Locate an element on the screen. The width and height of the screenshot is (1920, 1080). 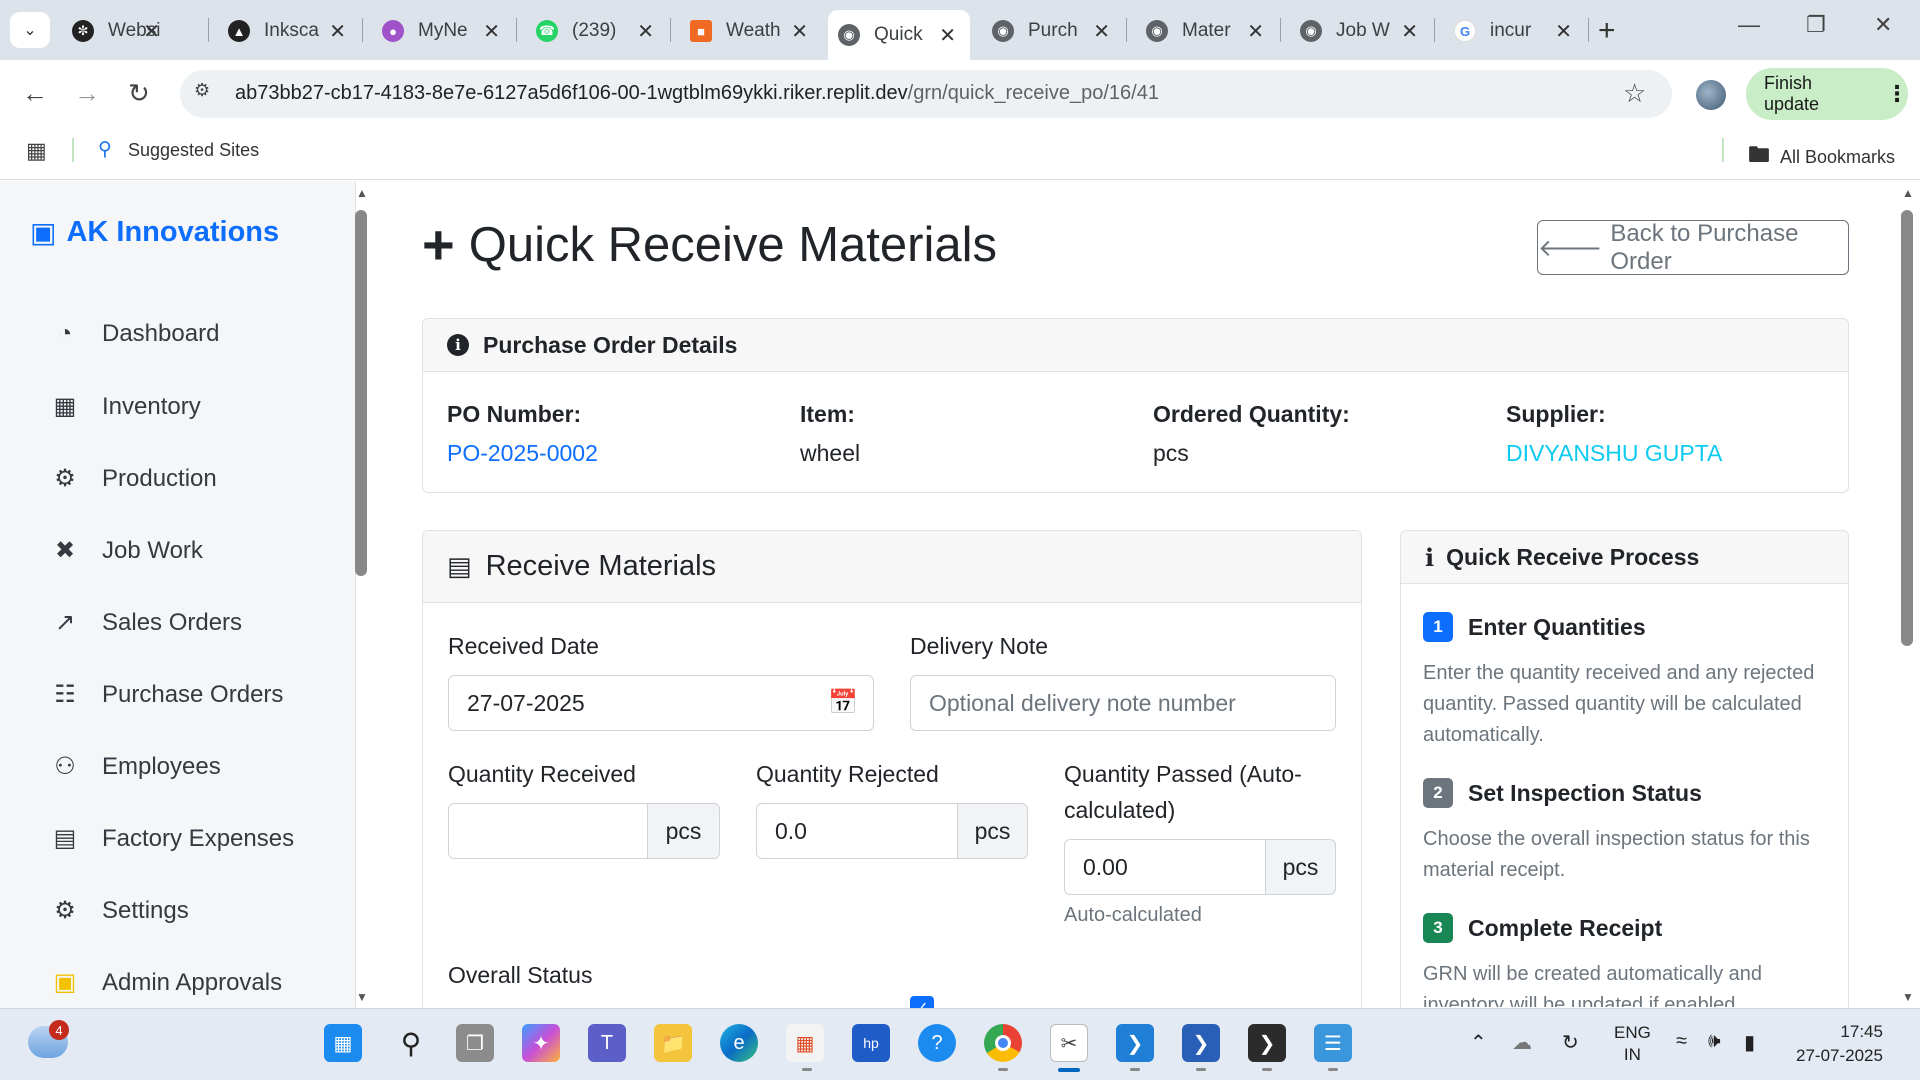
sidebar-item-settings: ⚙ Settings is located at coordinates (119, 910).